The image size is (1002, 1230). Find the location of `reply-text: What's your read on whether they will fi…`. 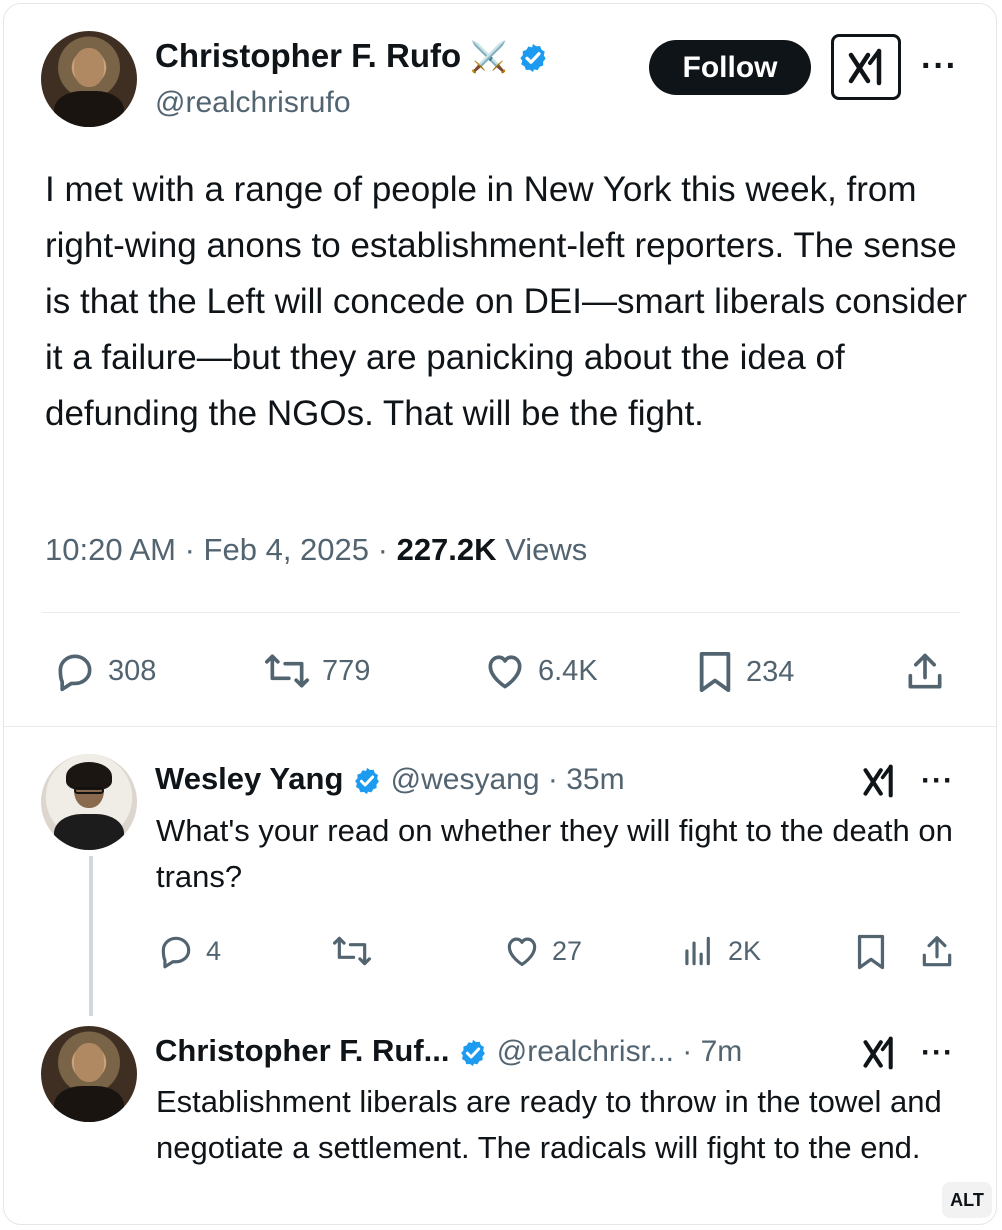

reply-text: What's your read on whether they will fi… is located at coordinates (554, 853).